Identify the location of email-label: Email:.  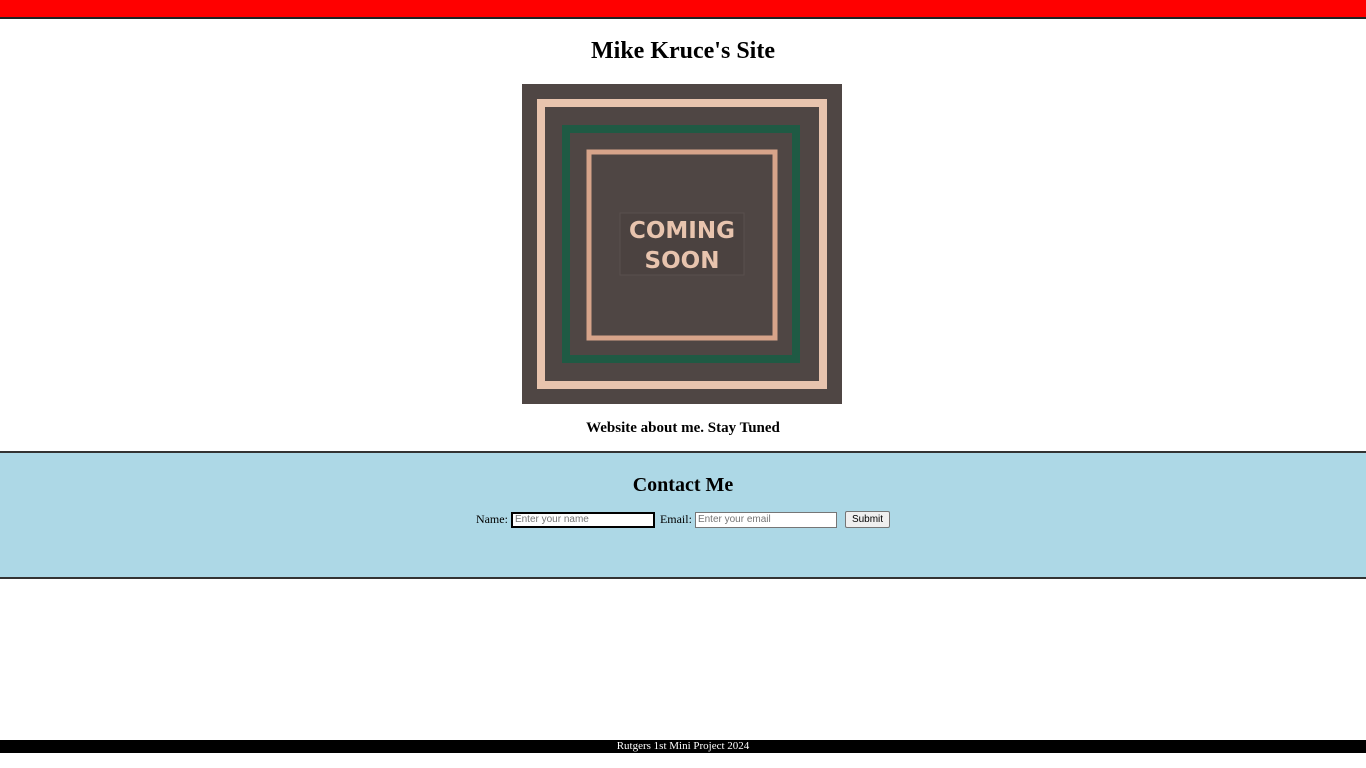
(675, 519).